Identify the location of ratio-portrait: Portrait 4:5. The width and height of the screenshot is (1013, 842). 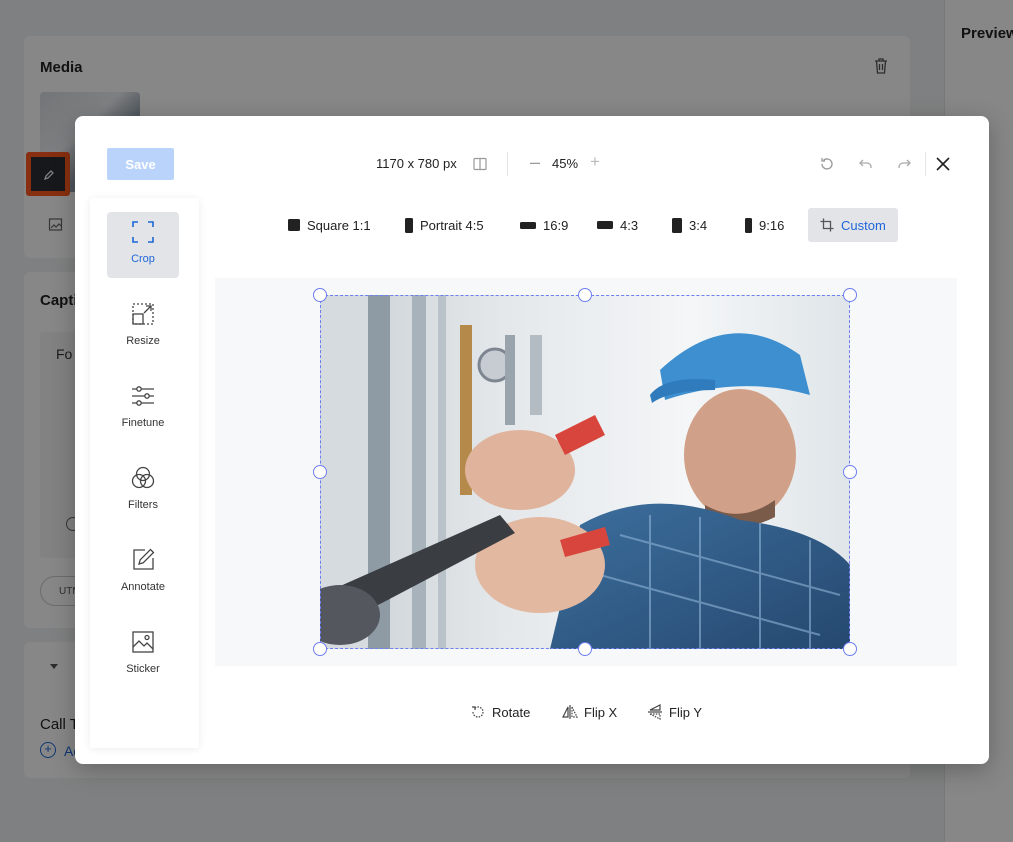
(444, 225).